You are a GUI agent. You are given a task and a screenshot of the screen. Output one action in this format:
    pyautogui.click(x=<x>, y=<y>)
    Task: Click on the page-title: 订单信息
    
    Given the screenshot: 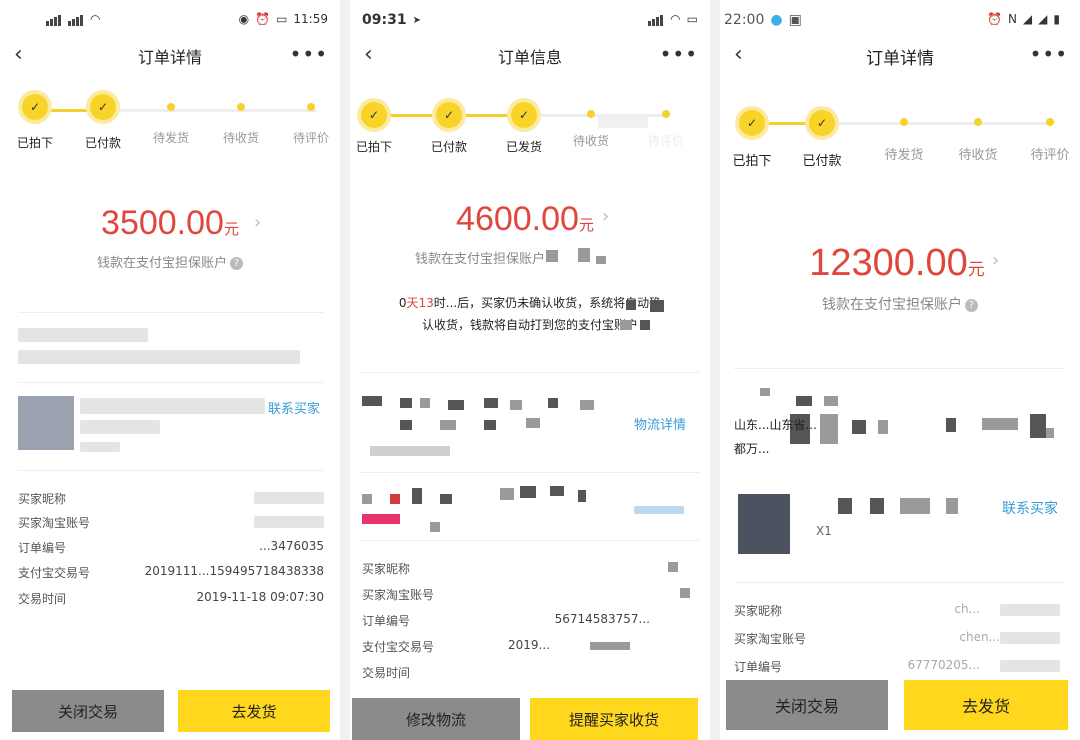 What is the action you would take?
    pyautogui.click(x=529, y=57)
    